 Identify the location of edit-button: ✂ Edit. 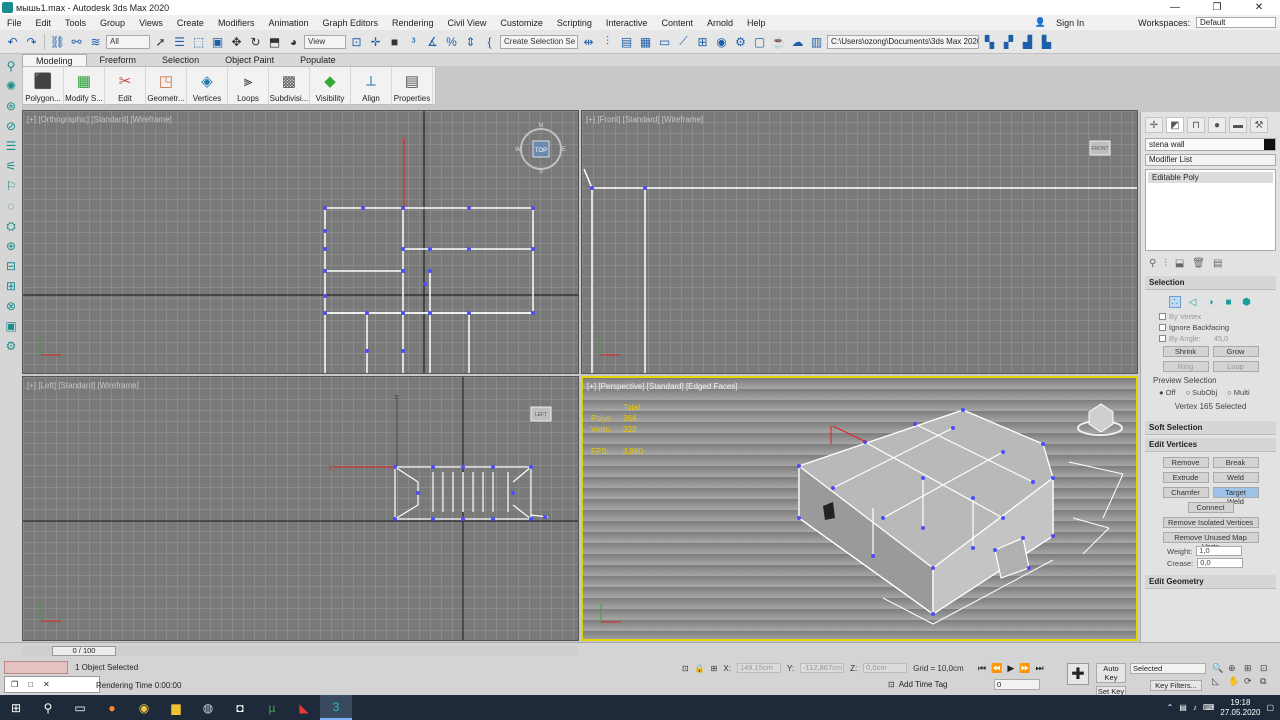
(125, 86).